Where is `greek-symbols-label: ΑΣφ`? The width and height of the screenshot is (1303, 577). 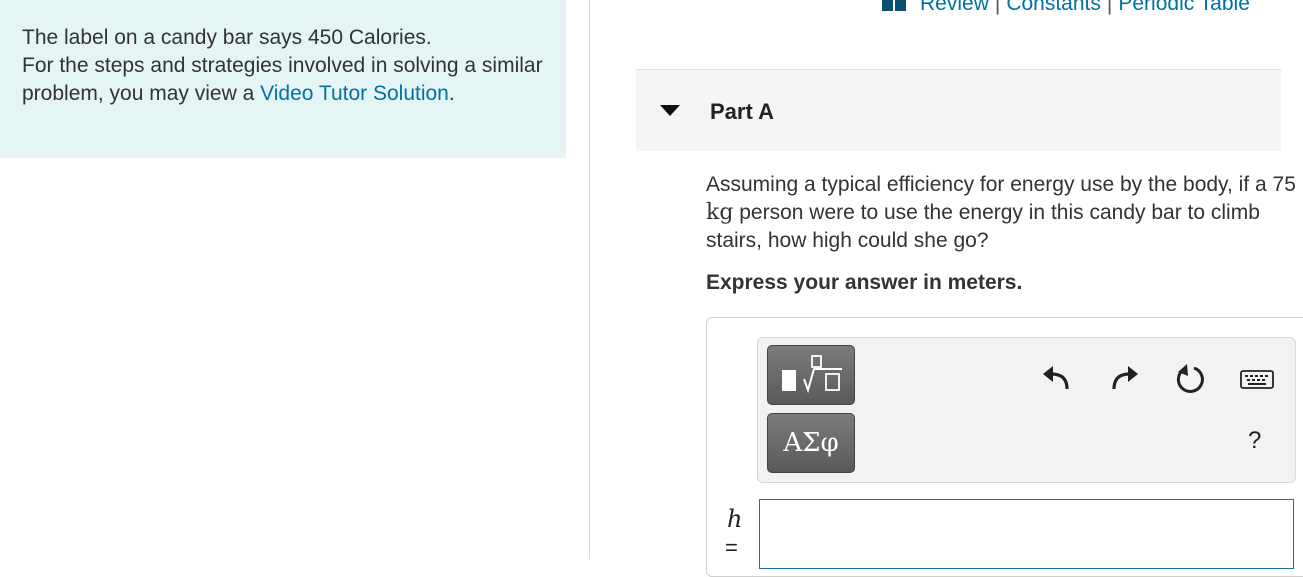 greek-symbols-label: ΑΣφ is located at coordinates (811, 443).